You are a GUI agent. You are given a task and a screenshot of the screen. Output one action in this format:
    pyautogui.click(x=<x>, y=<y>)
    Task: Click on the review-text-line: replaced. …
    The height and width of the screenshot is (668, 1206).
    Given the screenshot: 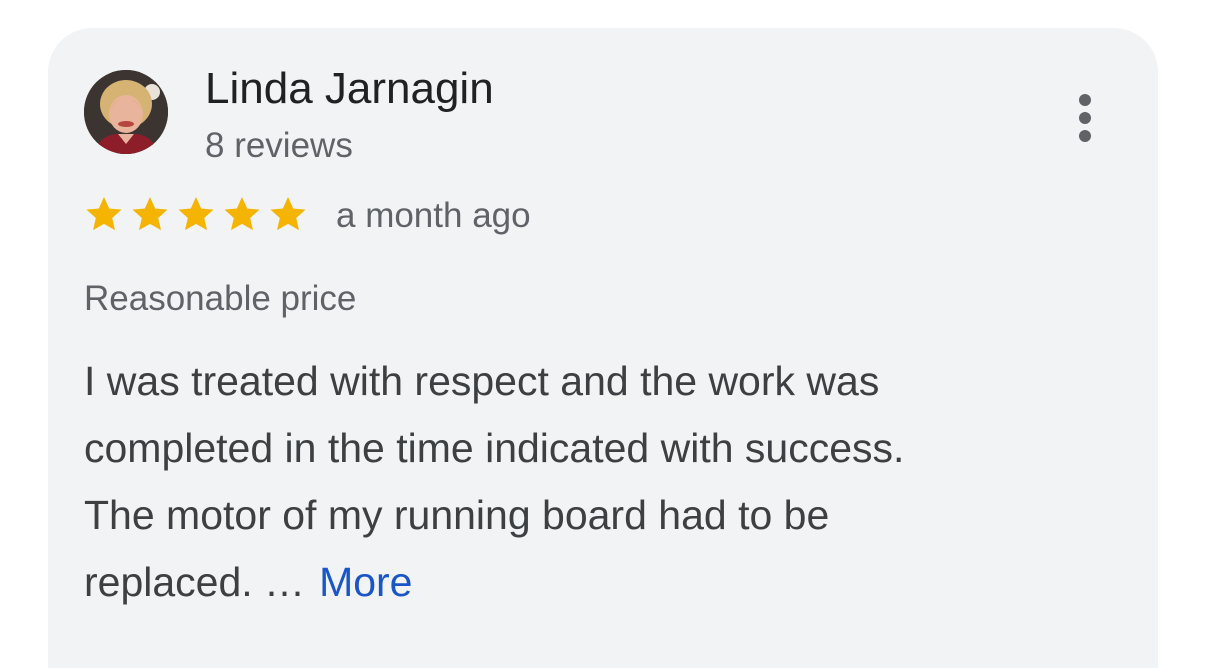 What is the action you would take?
    pyautogui.click(x=195, y=582)
    